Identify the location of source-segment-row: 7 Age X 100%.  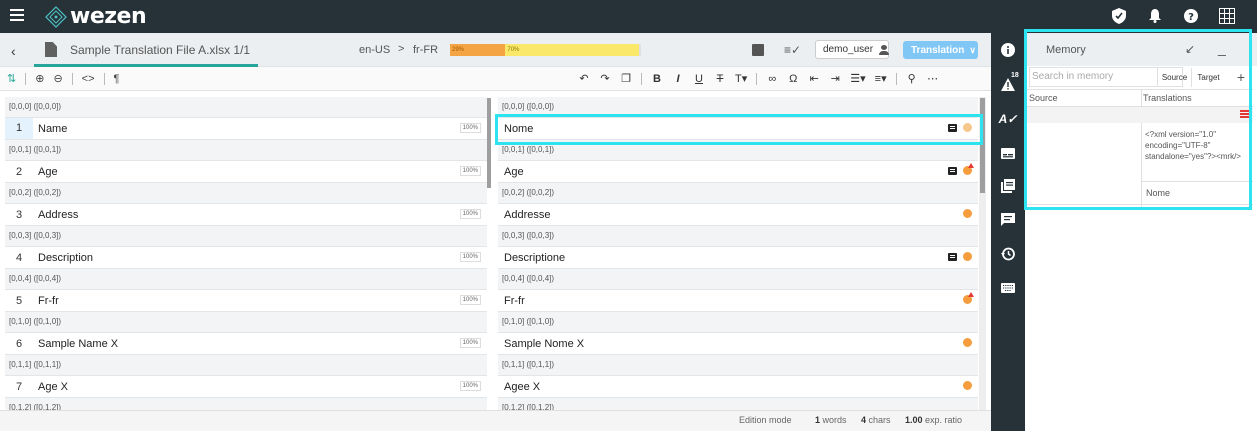
(246, 386).